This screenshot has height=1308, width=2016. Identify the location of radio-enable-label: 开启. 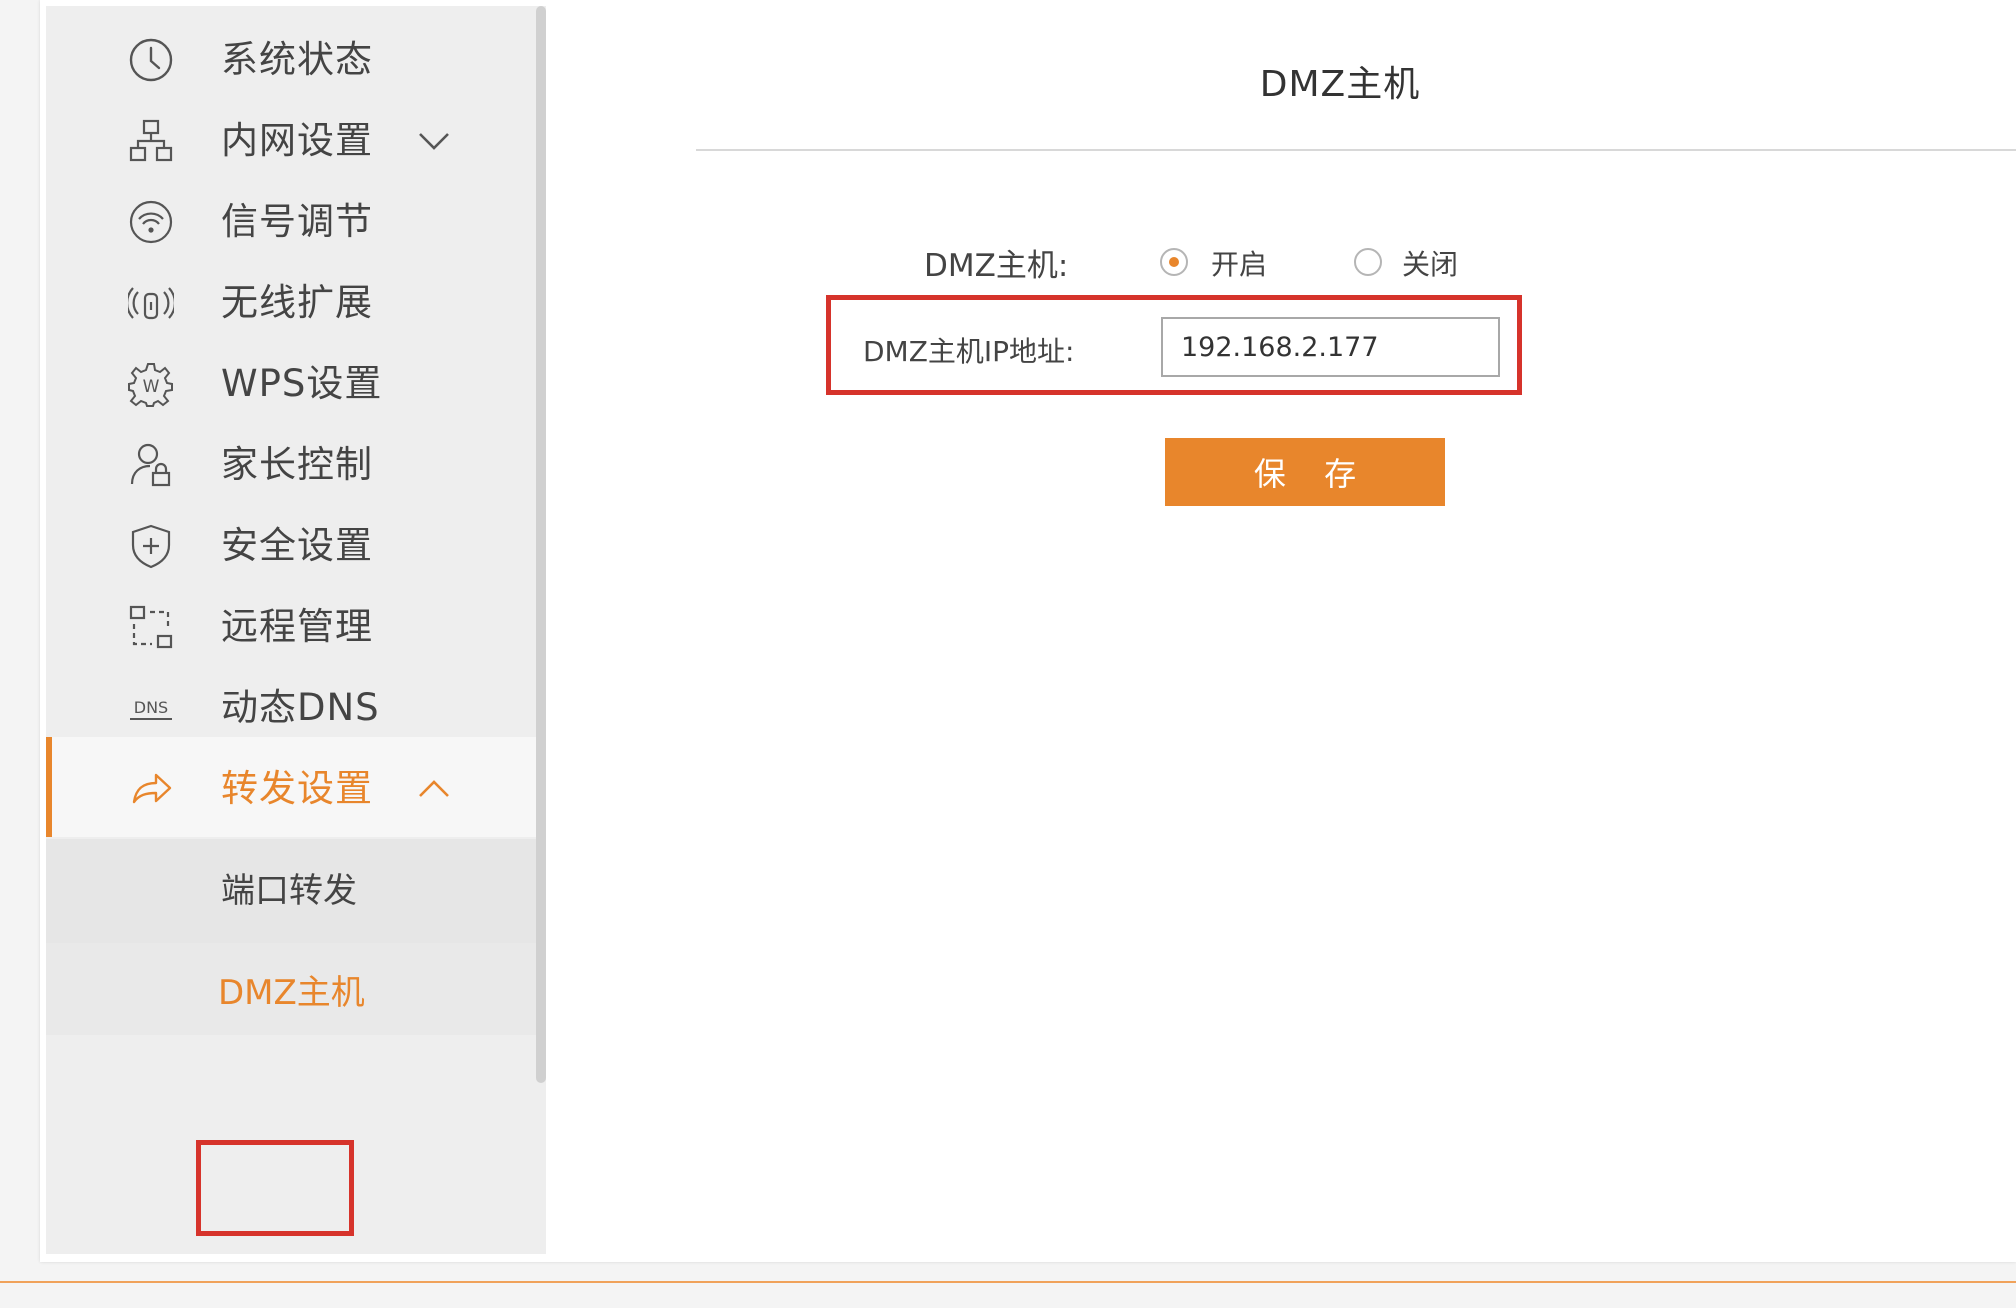
(1239, 263).